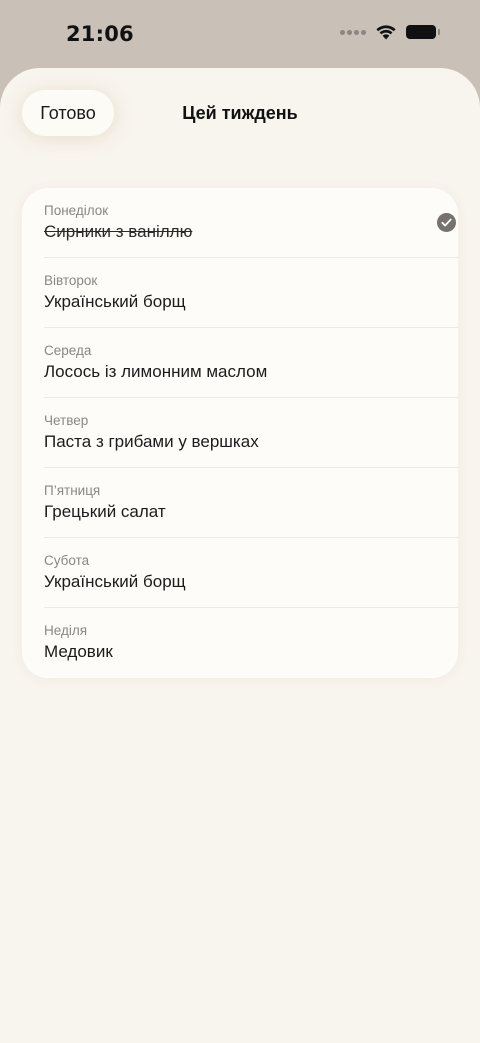  I want to click on dish-name: Лосось із лимонним маслом, so click(156, 371).